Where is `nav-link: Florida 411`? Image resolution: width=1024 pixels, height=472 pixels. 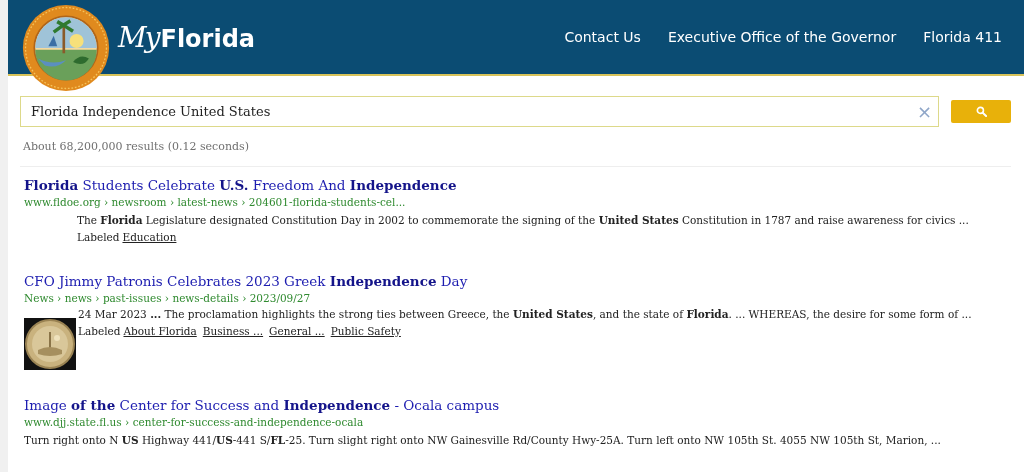
nav-link: Florida 411 is located at coordinates (962, 37).